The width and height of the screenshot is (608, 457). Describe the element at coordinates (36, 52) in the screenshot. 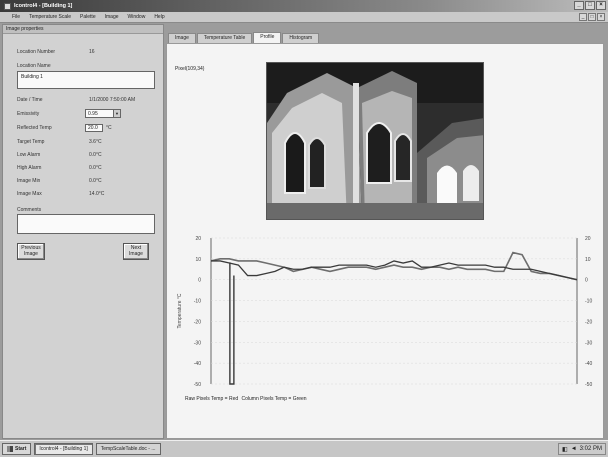

I see `location-number-label: Location Number` at that location.